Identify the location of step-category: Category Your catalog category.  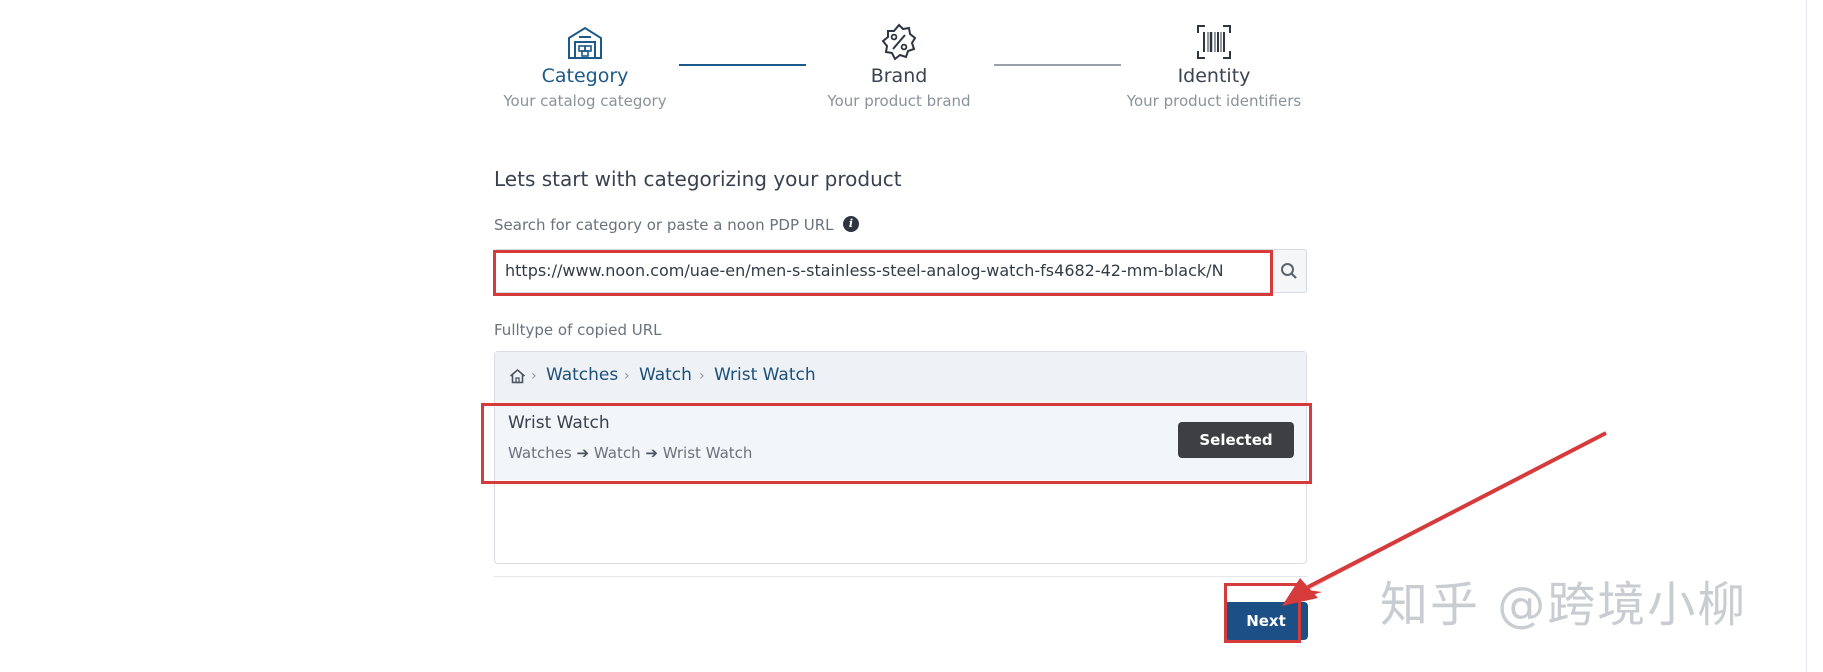
(585, 66).